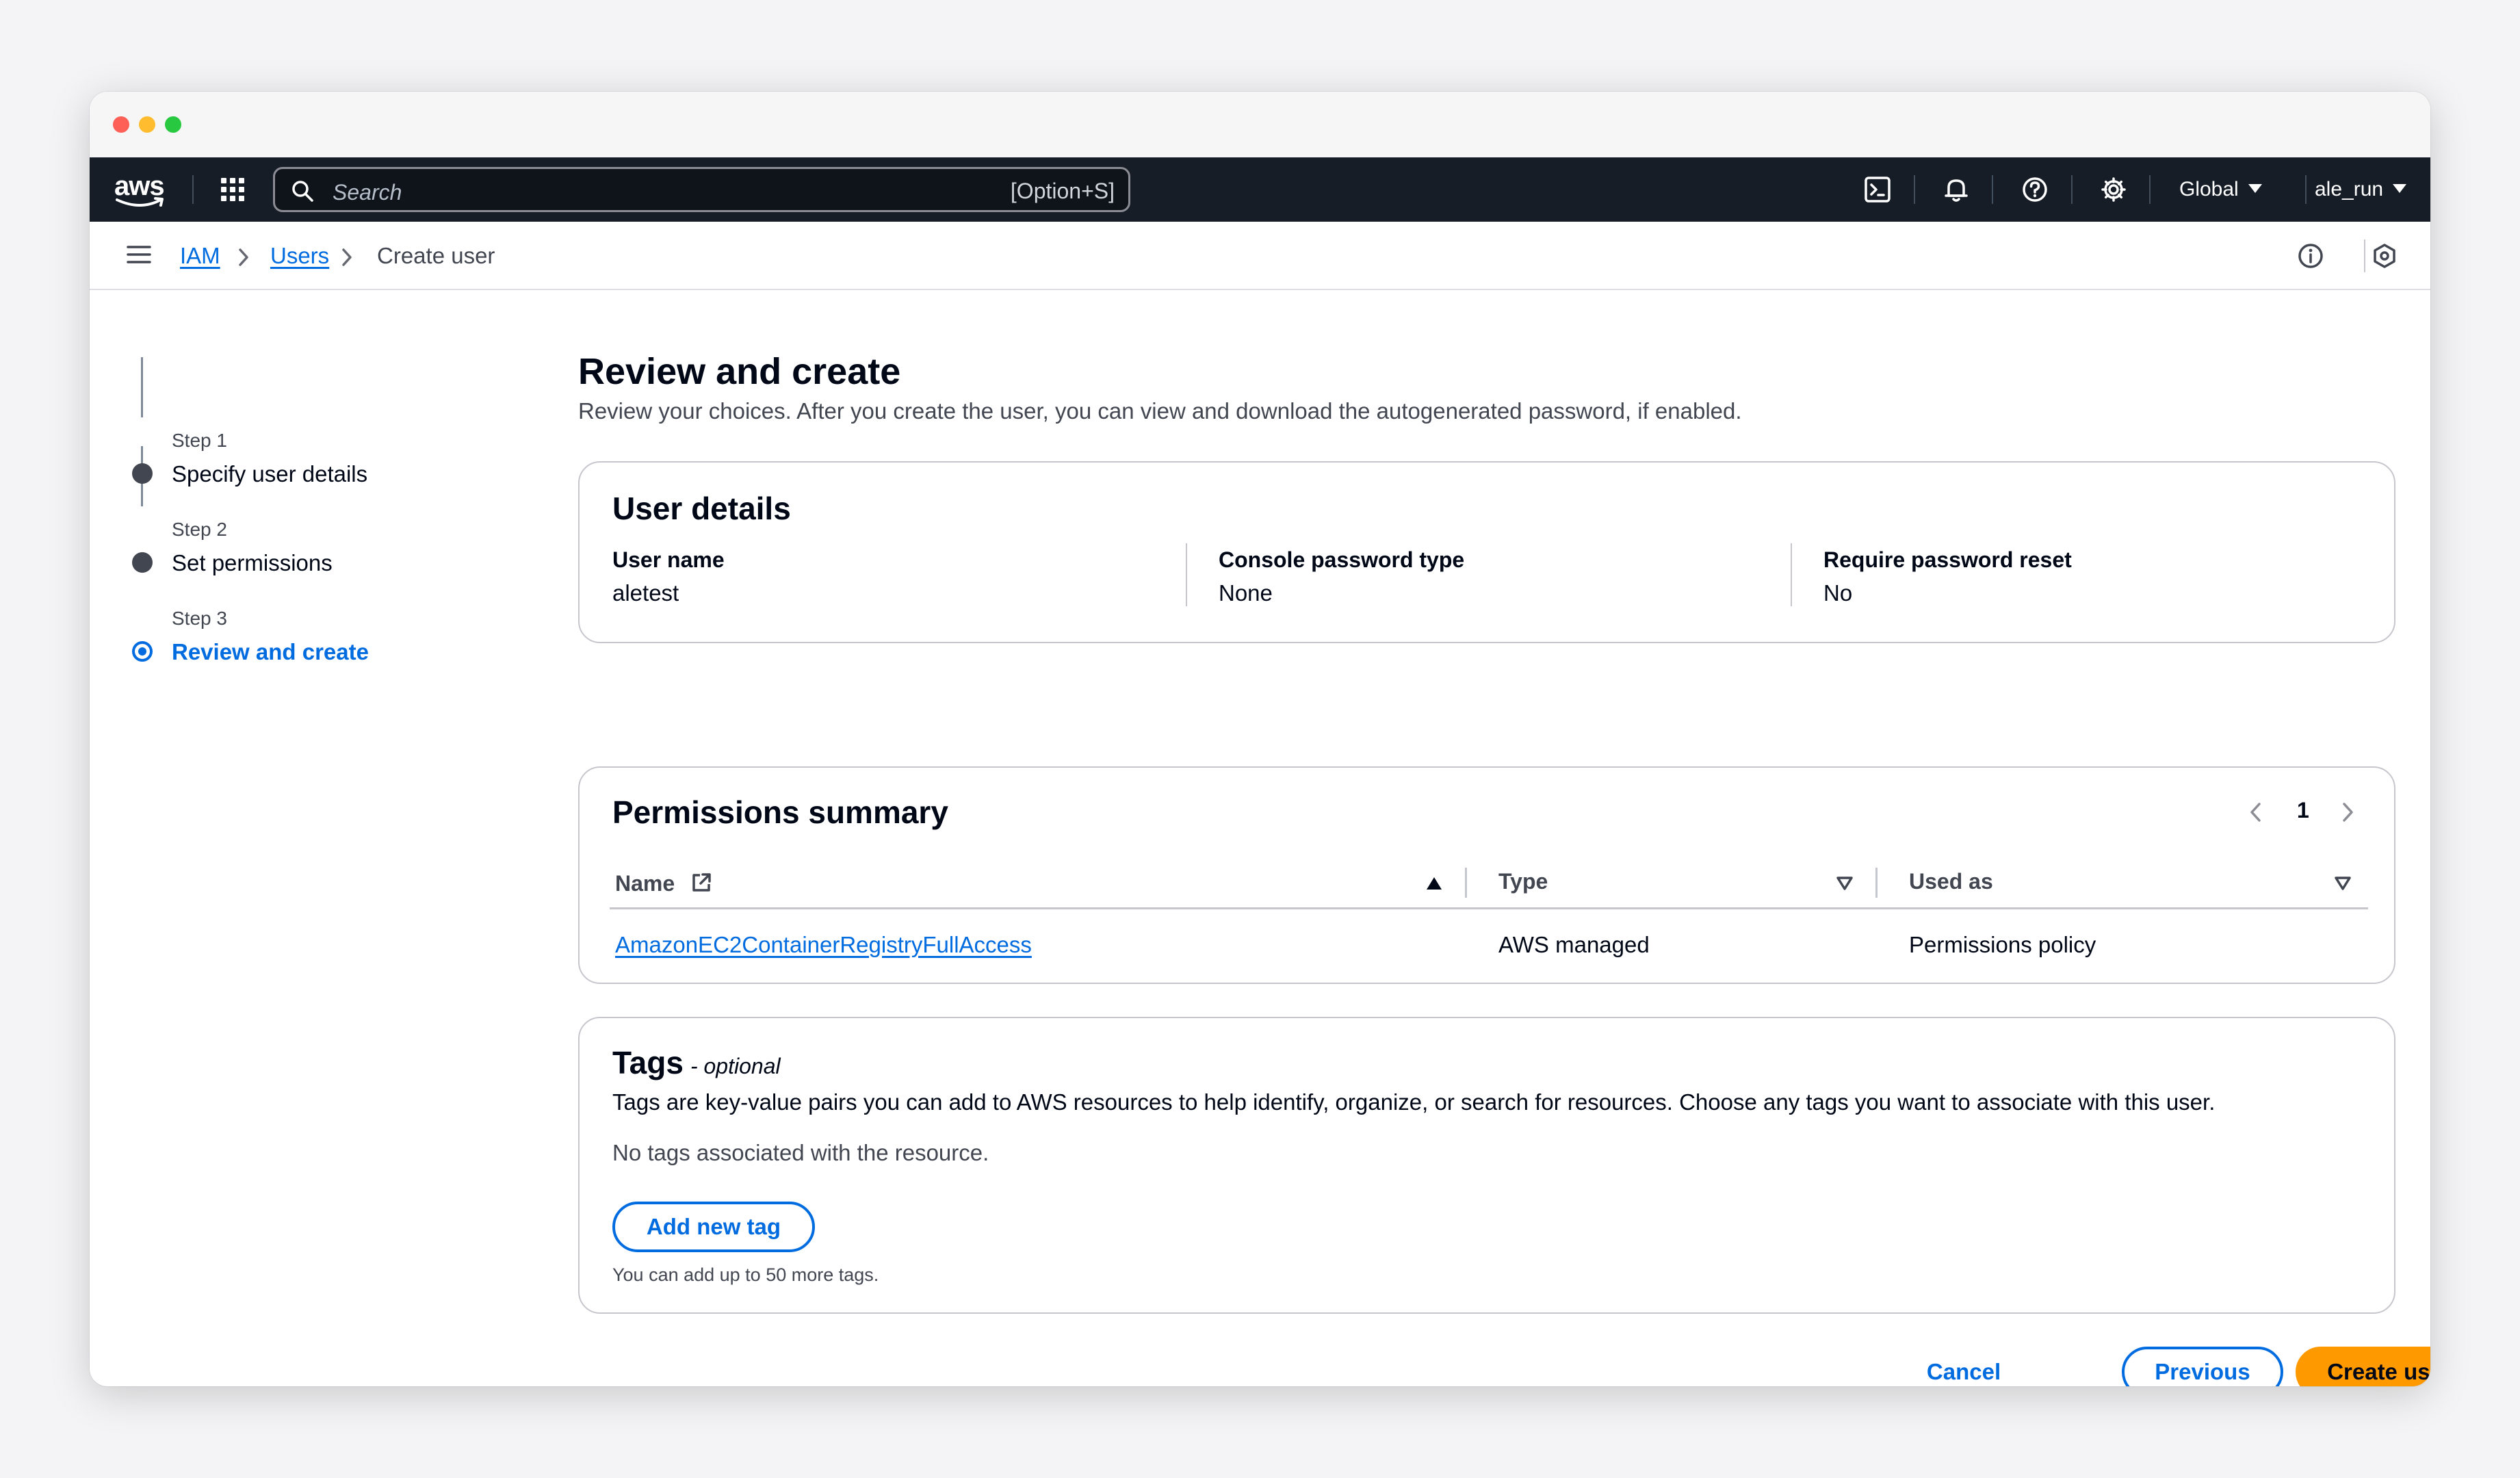 This screenshot has width=2520, height=1478. What do you see at coordinates (713, 1227) in the screenshot?
I see `add-new-tag-button: Add new tag` at bounding box center [713, 1227].